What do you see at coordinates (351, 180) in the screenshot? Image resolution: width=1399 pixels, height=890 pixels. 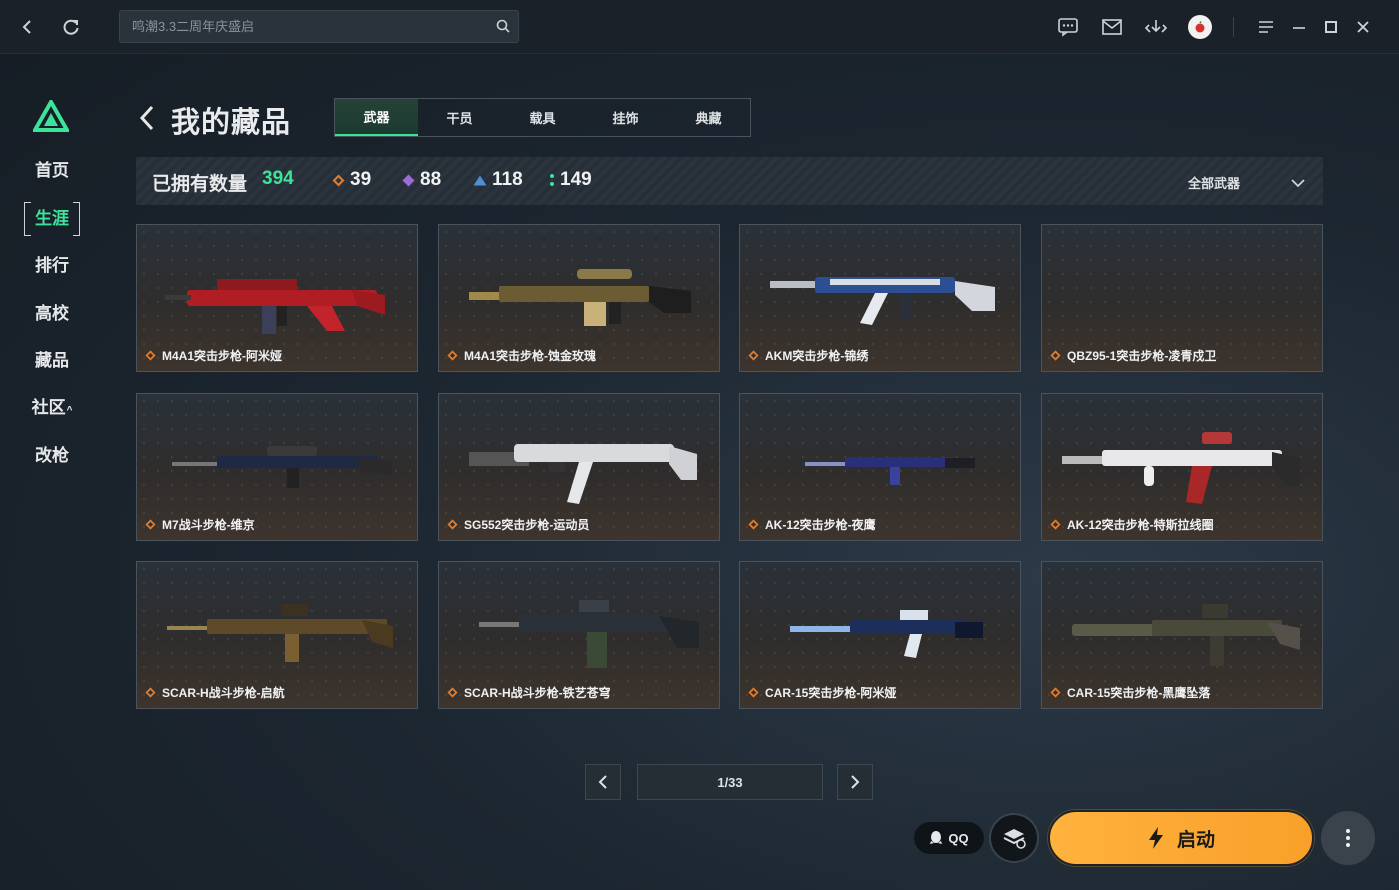 I see `rarity-gold-count: 39` at bounding box center [351, 180].